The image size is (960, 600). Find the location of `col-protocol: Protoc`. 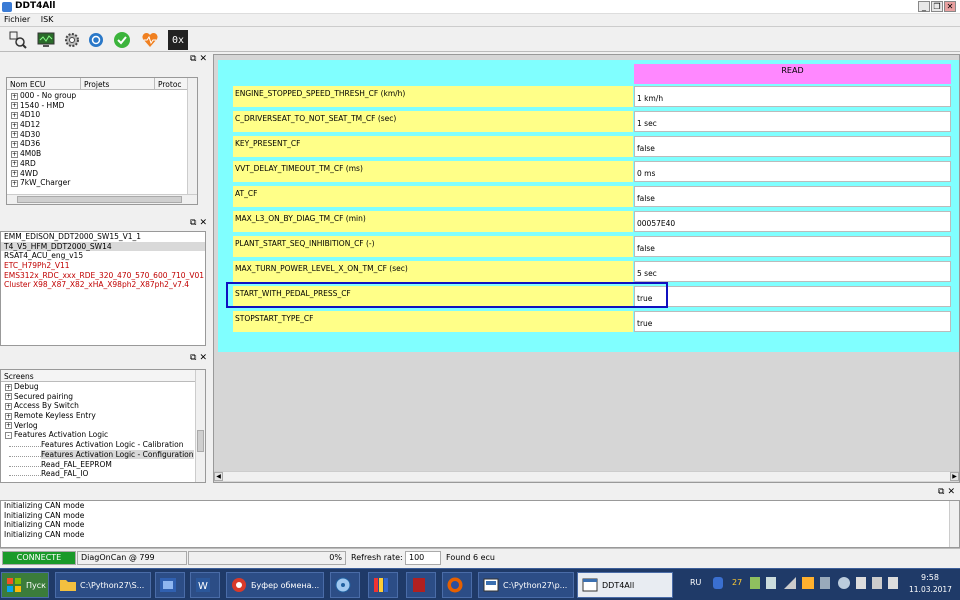

col-protocol: Protoc is located at coordinates (172, 83).